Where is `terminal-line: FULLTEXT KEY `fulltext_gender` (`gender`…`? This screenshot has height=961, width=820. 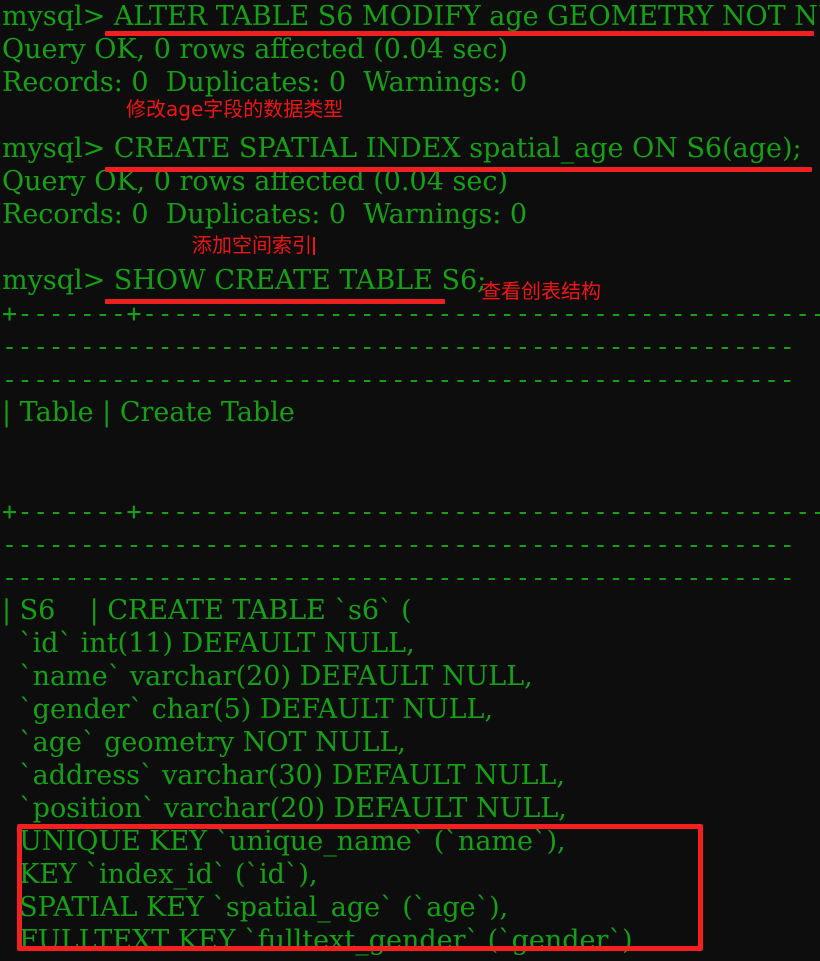
terminal-line: FULLTEXT KEY `fulltext_gender` (`gender`… is located at coordinates (317, 940).